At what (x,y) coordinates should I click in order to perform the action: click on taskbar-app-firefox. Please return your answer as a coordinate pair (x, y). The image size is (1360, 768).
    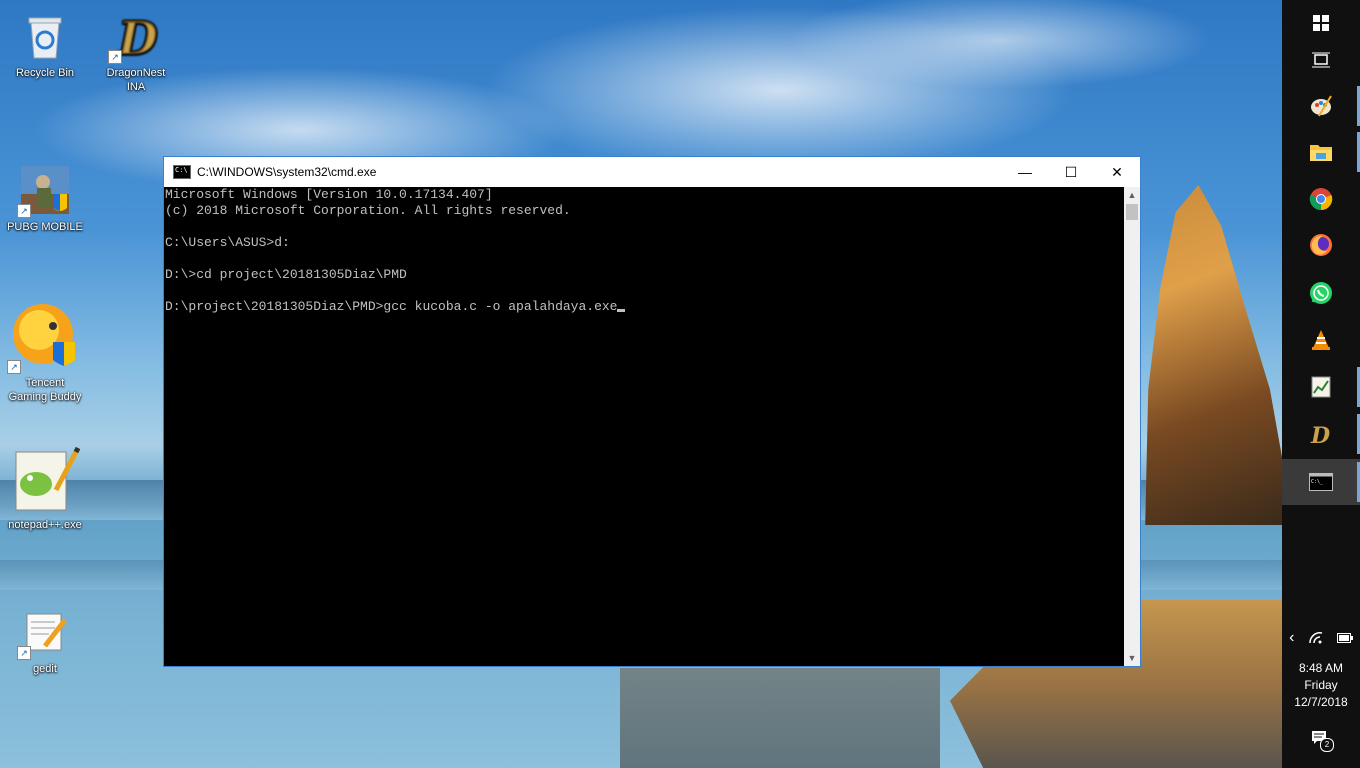
    Looking at the image, I should click on (1321, 245).